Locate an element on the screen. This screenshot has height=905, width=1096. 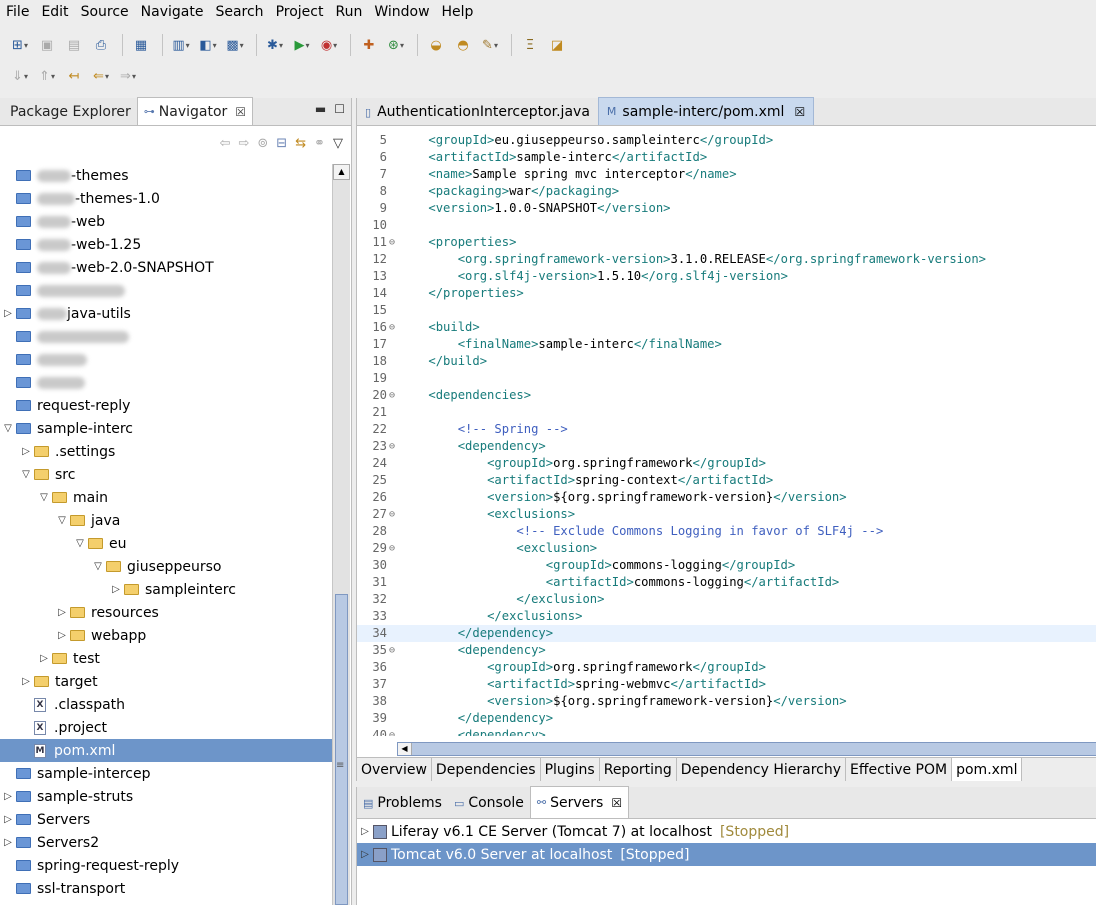
tree-item: ▷ java-utils is located at coordinates (166, 313).